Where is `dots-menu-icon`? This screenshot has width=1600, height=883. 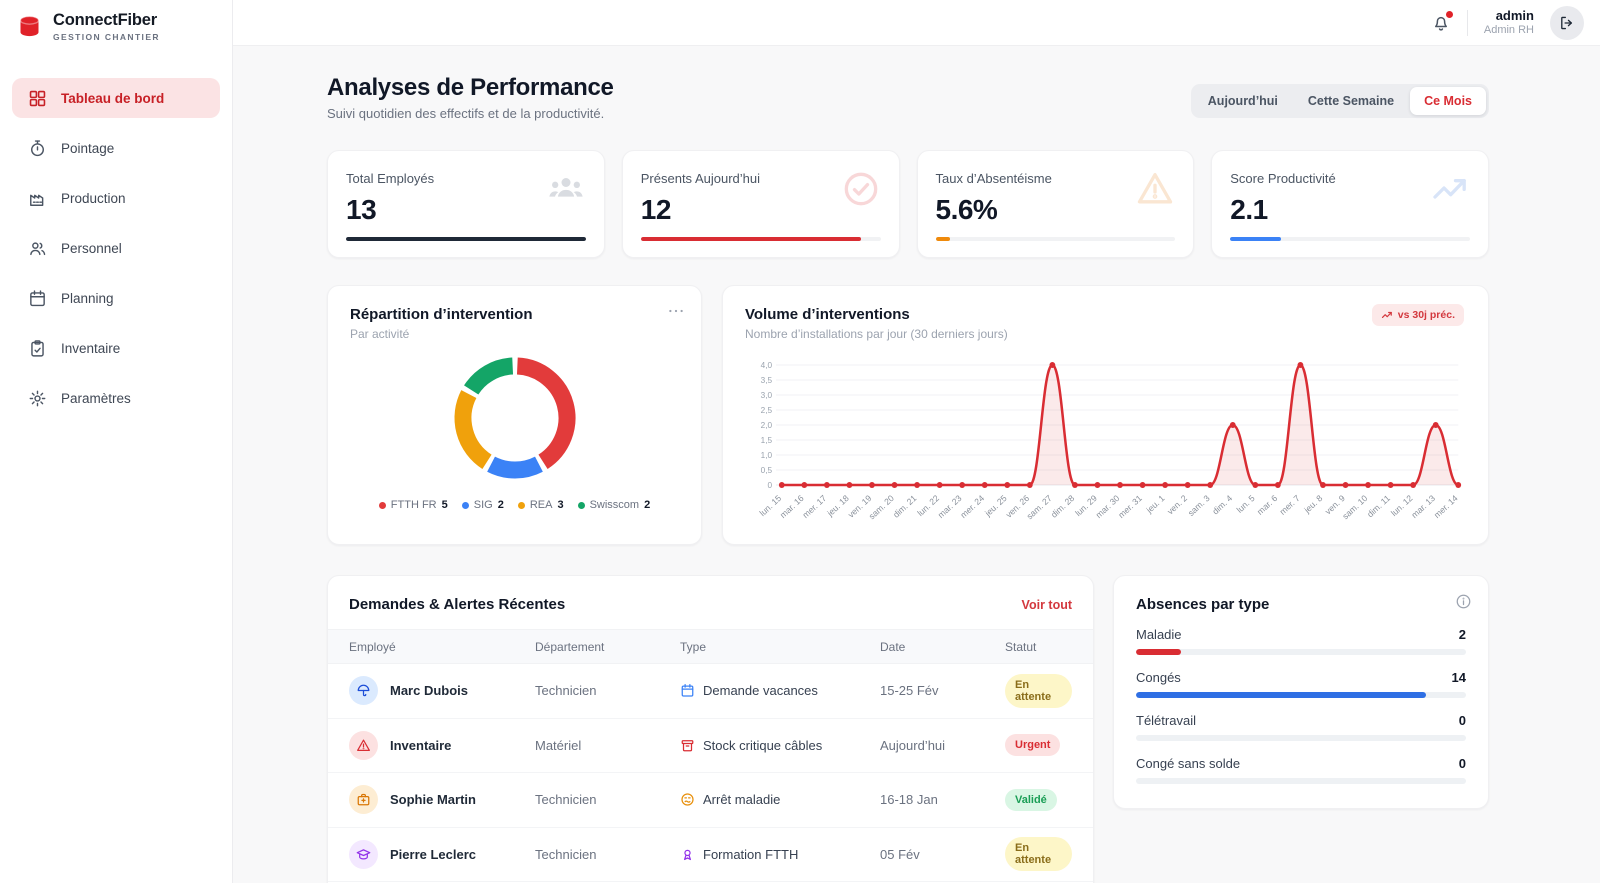
dots-menu-icon is located at coordinates (676, 311).